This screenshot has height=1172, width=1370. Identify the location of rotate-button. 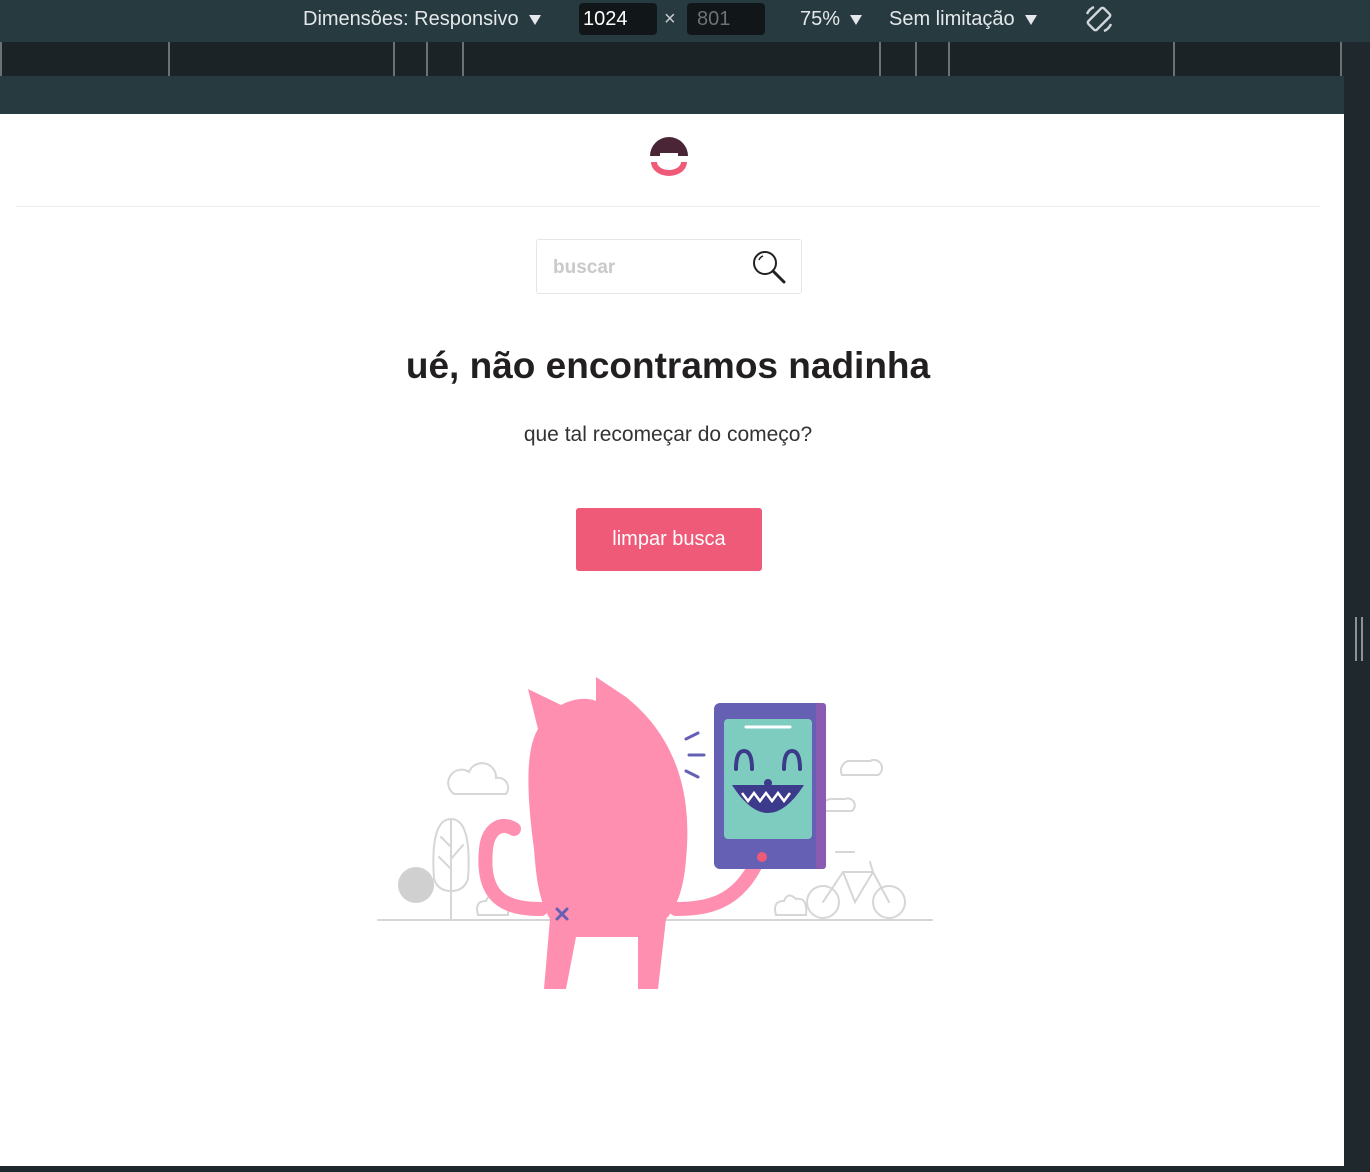
(1099, 19).